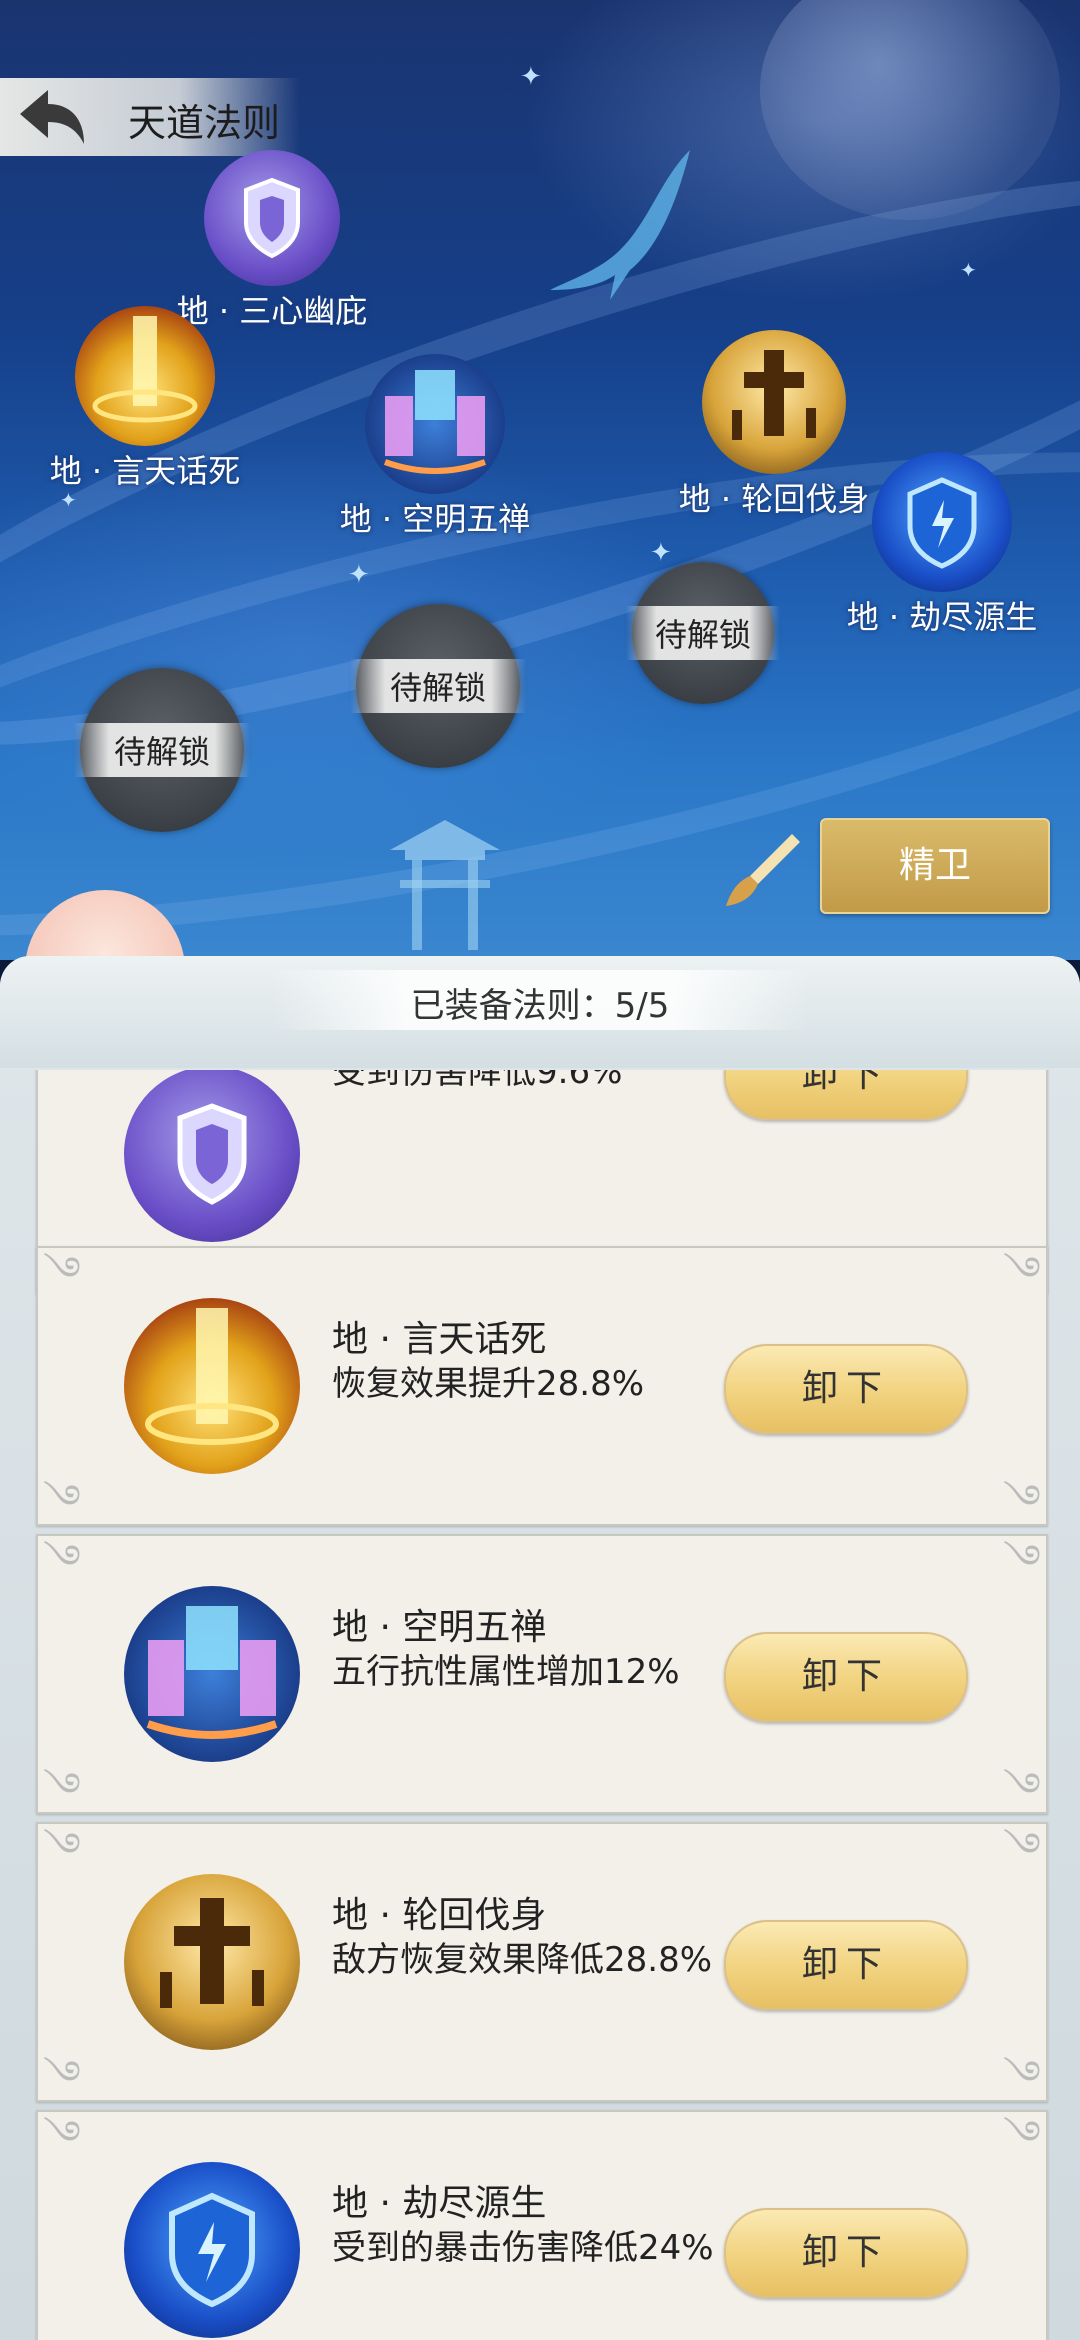  I want to click on back-arrow-icon, so click(50, 117).